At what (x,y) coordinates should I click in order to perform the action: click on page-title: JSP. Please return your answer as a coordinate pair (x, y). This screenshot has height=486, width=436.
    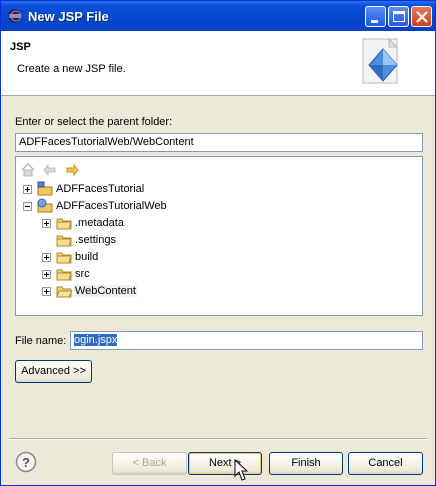
    Looking at the image, I should click on (20, 47).